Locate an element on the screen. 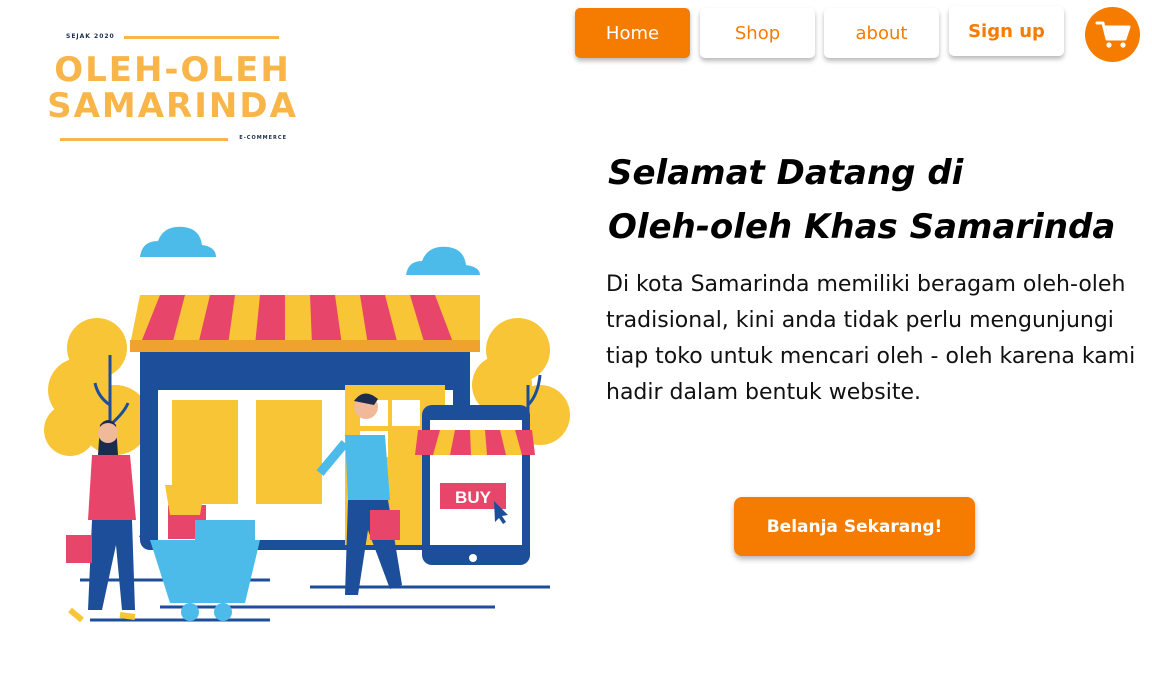 Image resolution: width=1152 pixels, height=700 pixels. logo-line1: OLEH-OLEH is located at coordinates (172, 70).